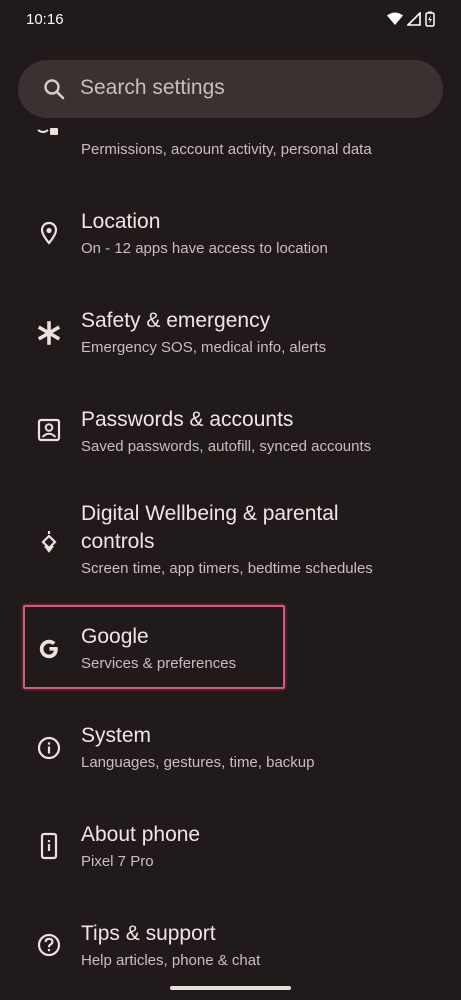 This screenshot has width=461, height=1000. Describe the element at coordinates (49, 430) in the screenshot. I see `account-box-icon` at that location.